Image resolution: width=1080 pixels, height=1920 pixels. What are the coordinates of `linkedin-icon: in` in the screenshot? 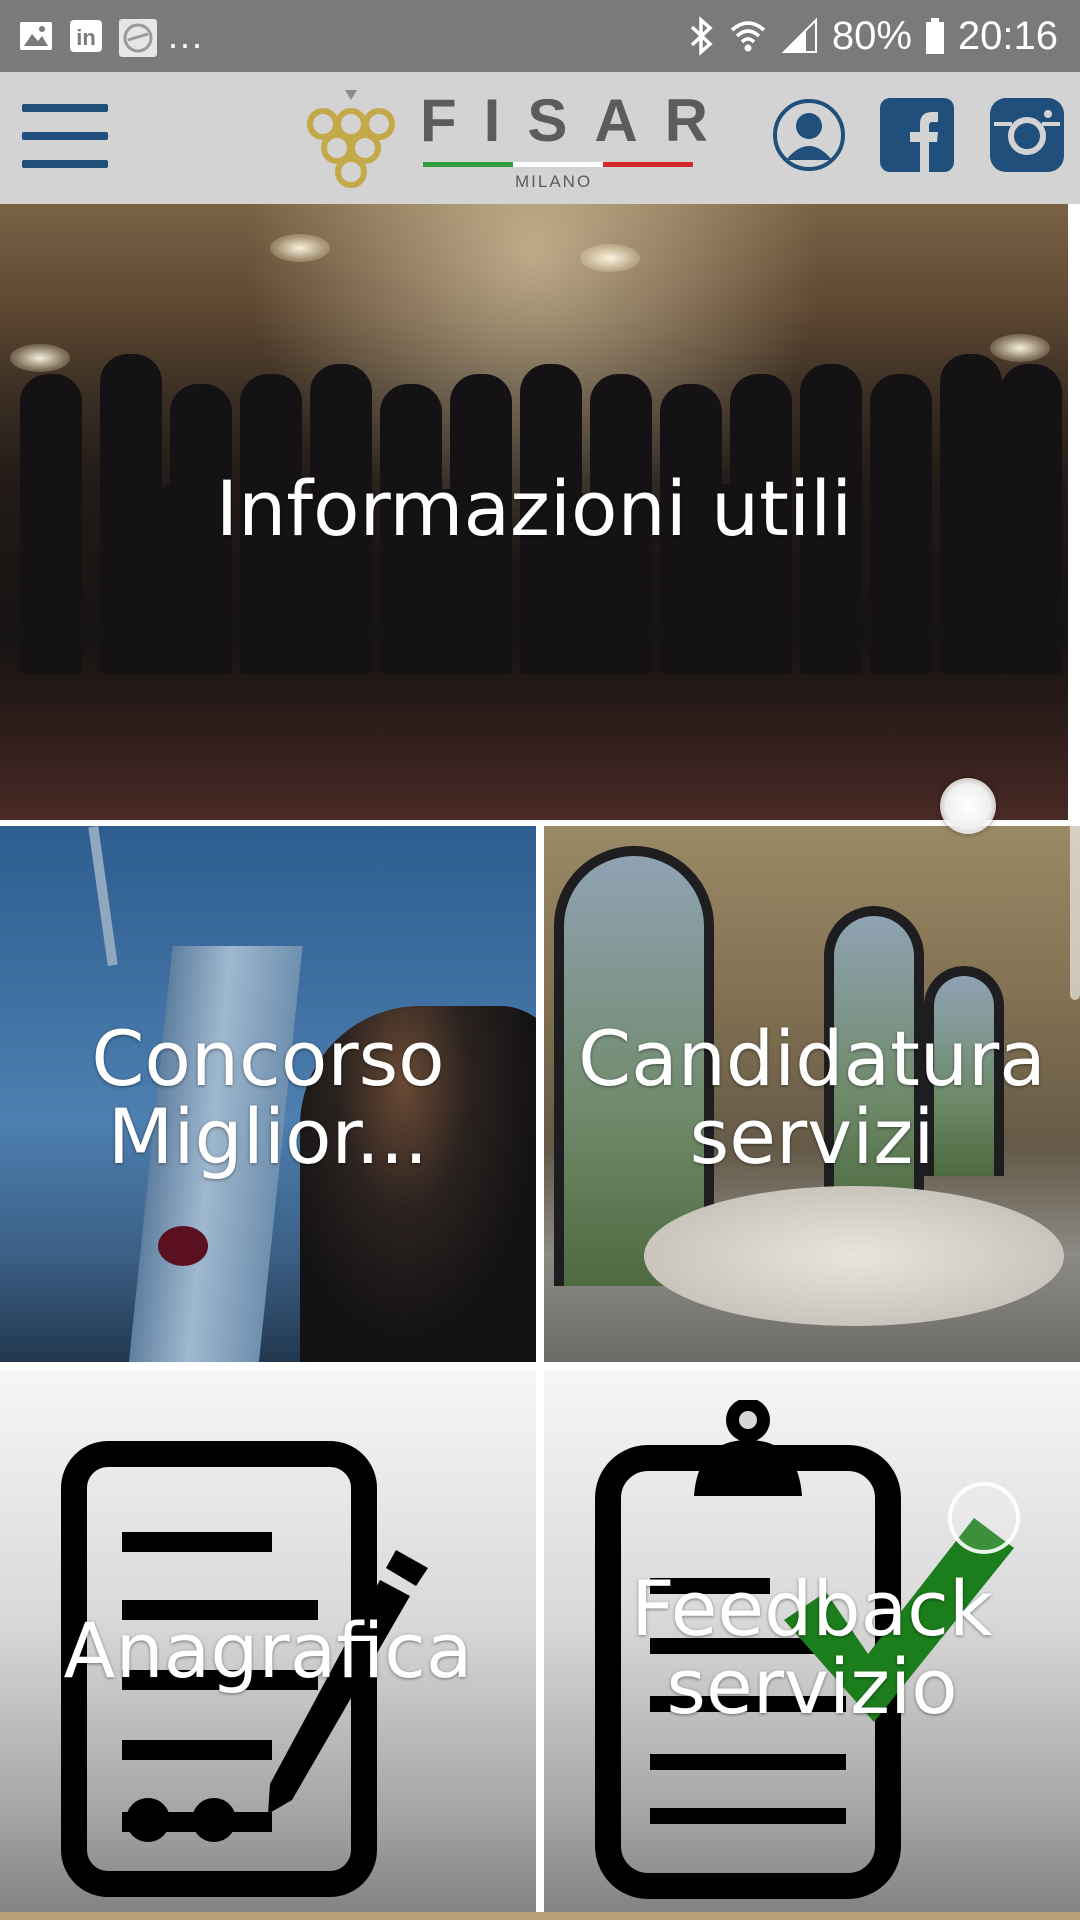 It's located at (86, 36).